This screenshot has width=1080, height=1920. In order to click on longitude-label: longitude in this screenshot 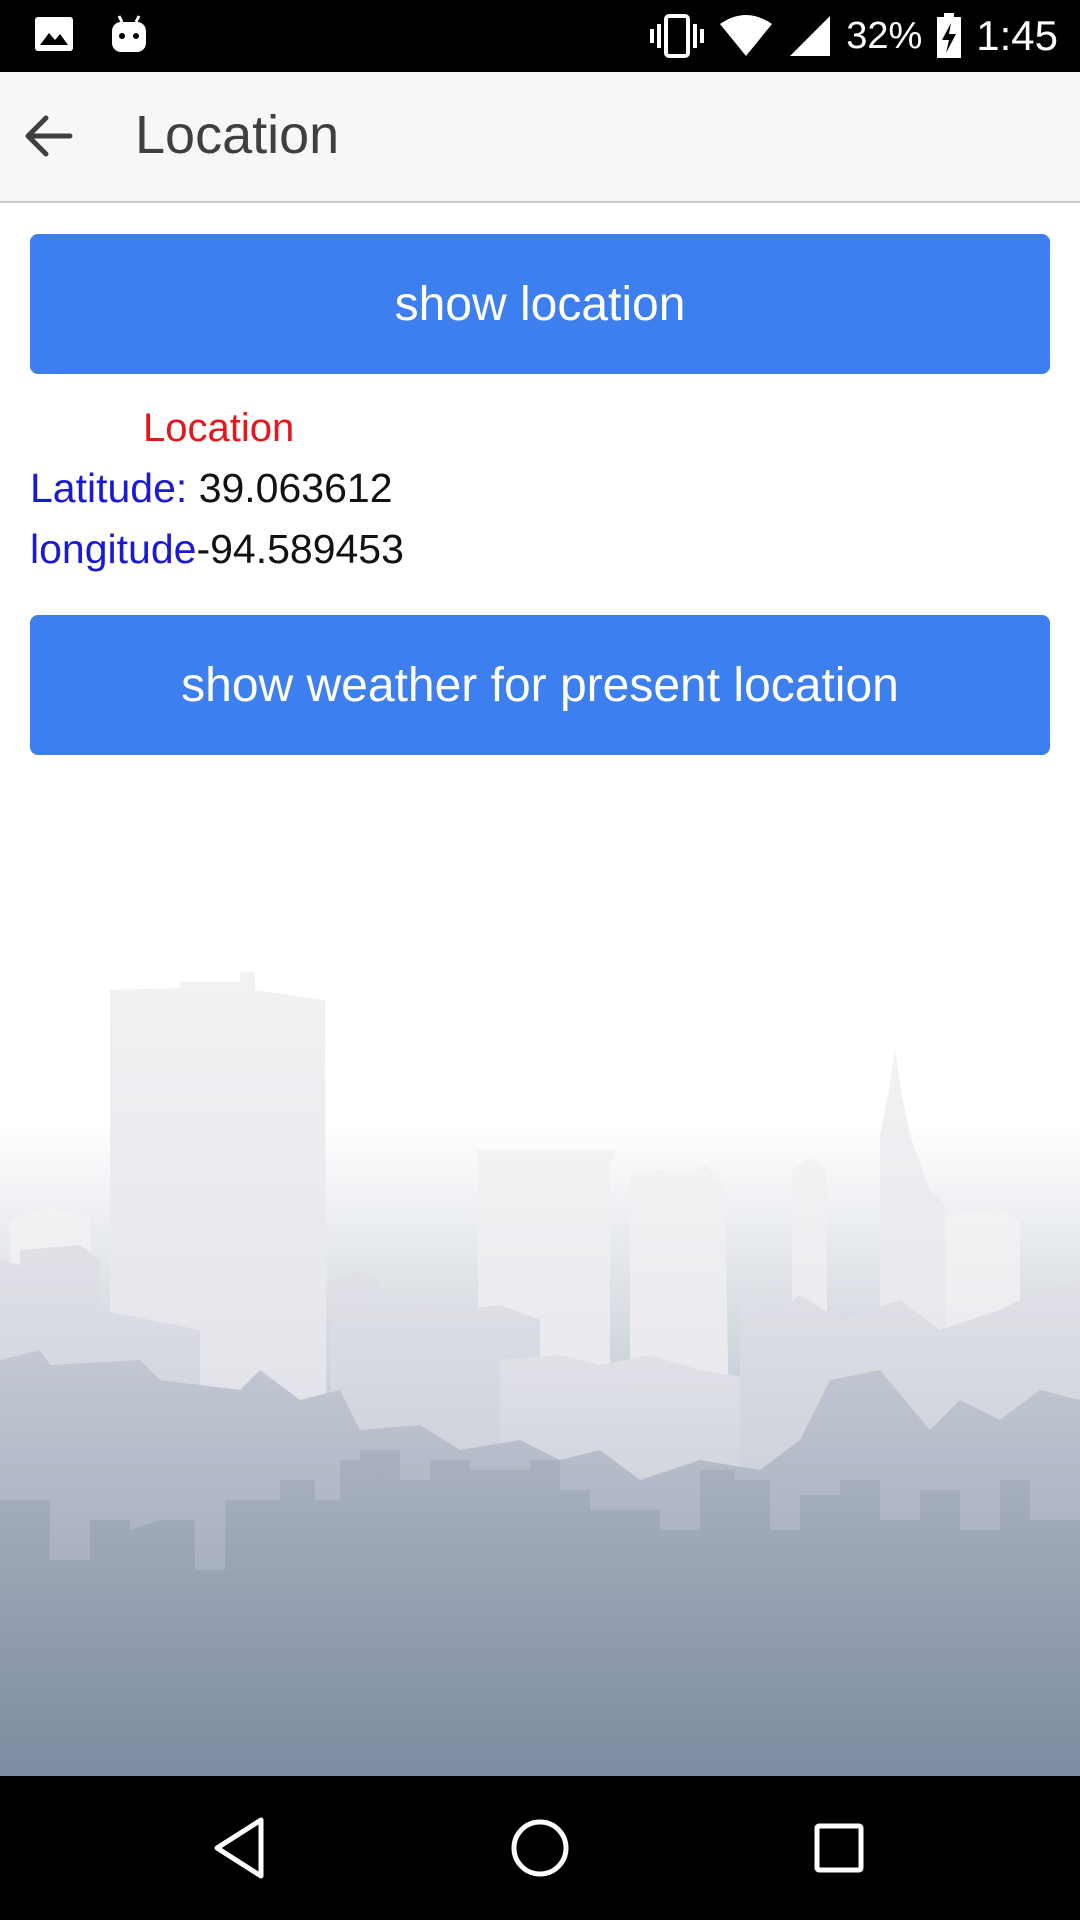, I will do `click(113, 549)`.